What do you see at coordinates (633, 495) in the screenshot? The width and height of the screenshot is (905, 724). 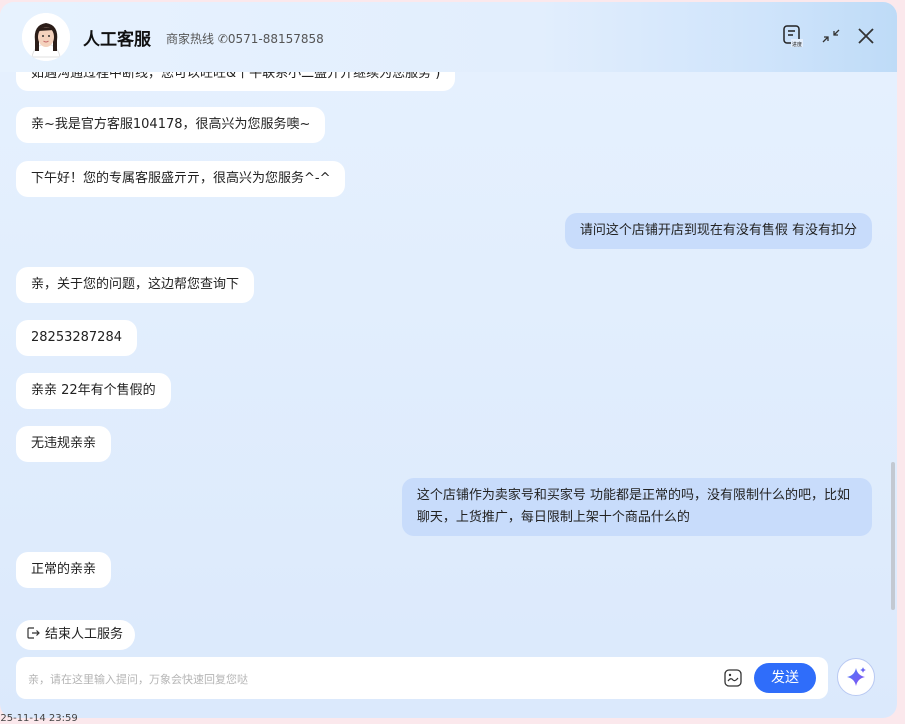 I see `message-line: 这个店铺作为卖家号和买家号 功能都是正常的吗，没有限制什么的吧，比如` at bounding box center [633, 495].